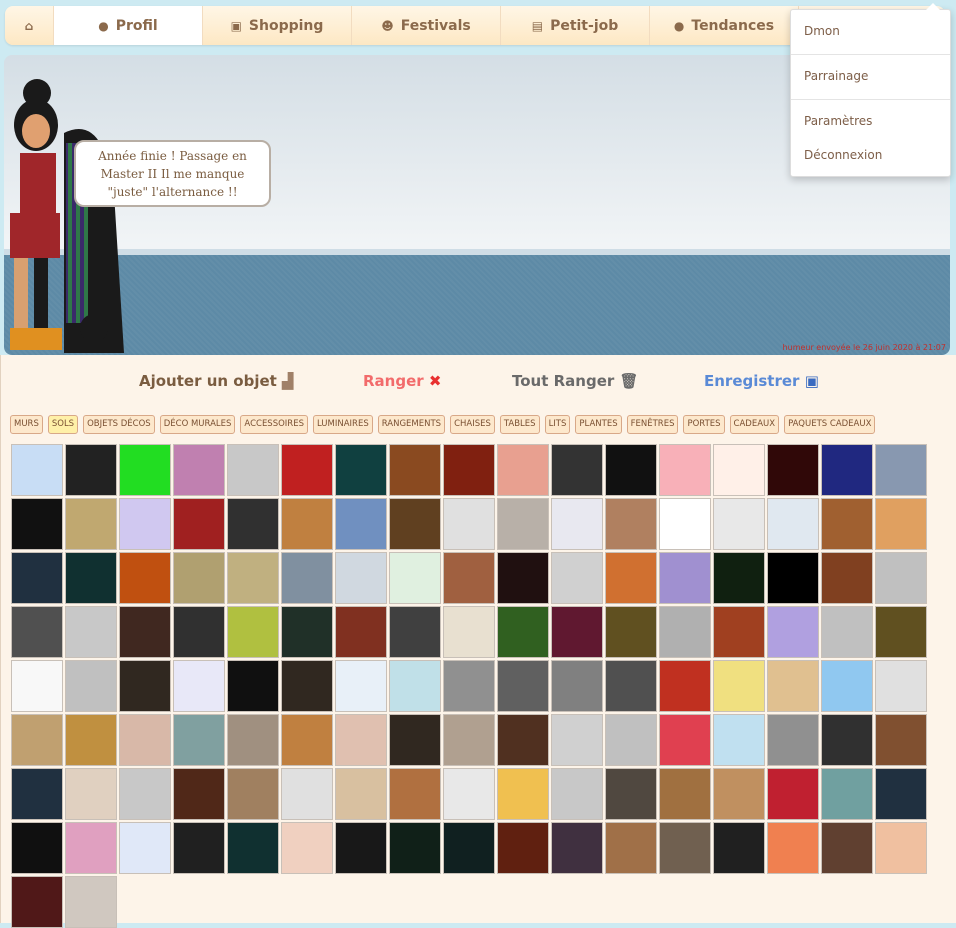 The image size is (956, 928). What do you see at coordinates (704, 424) in the screenshot?
I see `category-tab: PORTES` at bounding box center [704, 424].